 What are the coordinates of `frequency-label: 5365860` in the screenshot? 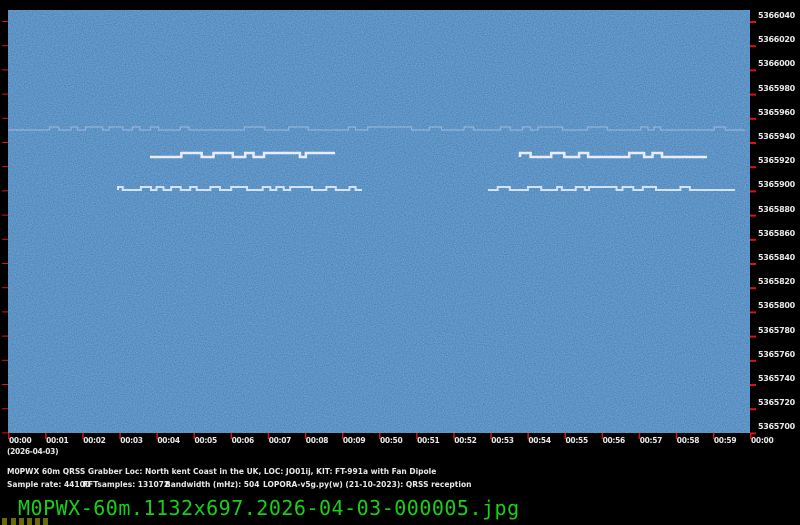 It's located at (776, 233).